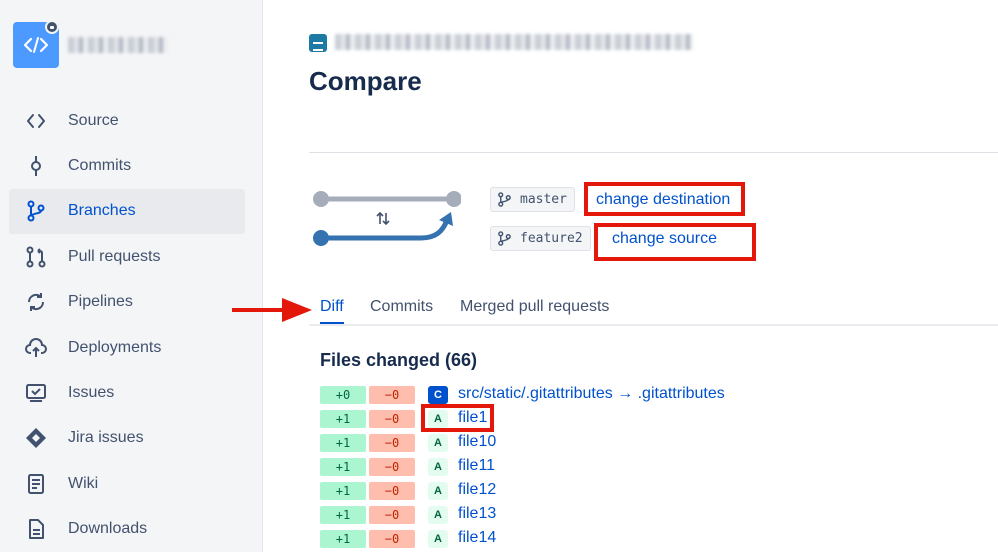 This screenshot has height=552, width=998. What do you see at coordinates (91, 393) in the screenshot?
I see `sidebar-item-label: Issues` at bounding box center [91, 393].